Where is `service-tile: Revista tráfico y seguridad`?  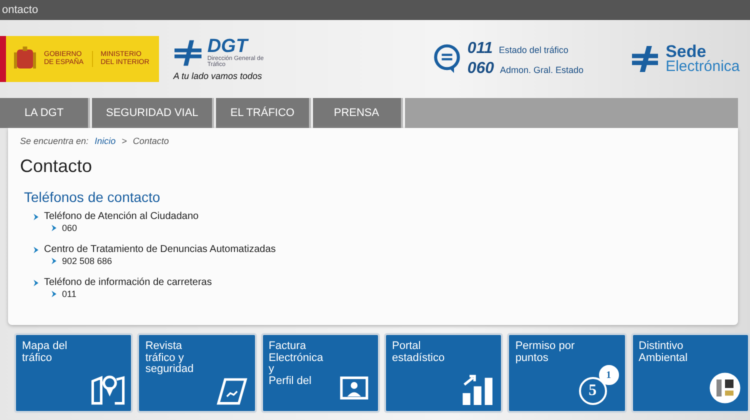 service-tile: Revista tráfico y seguridad is located at coordinates (197, 373).